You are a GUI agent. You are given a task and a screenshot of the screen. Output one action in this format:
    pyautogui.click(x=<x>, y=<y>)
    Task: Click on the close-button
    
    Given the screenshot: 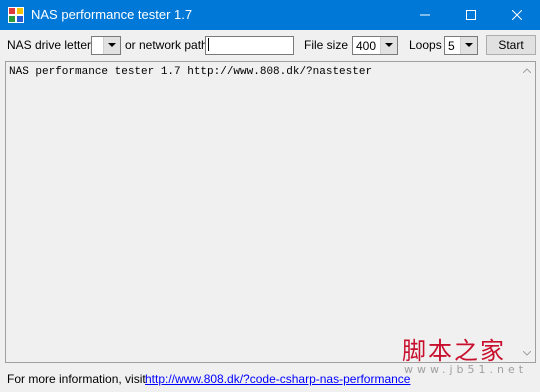 What is the action you would take?
    pyautogui.click(x=517, y=15)
    